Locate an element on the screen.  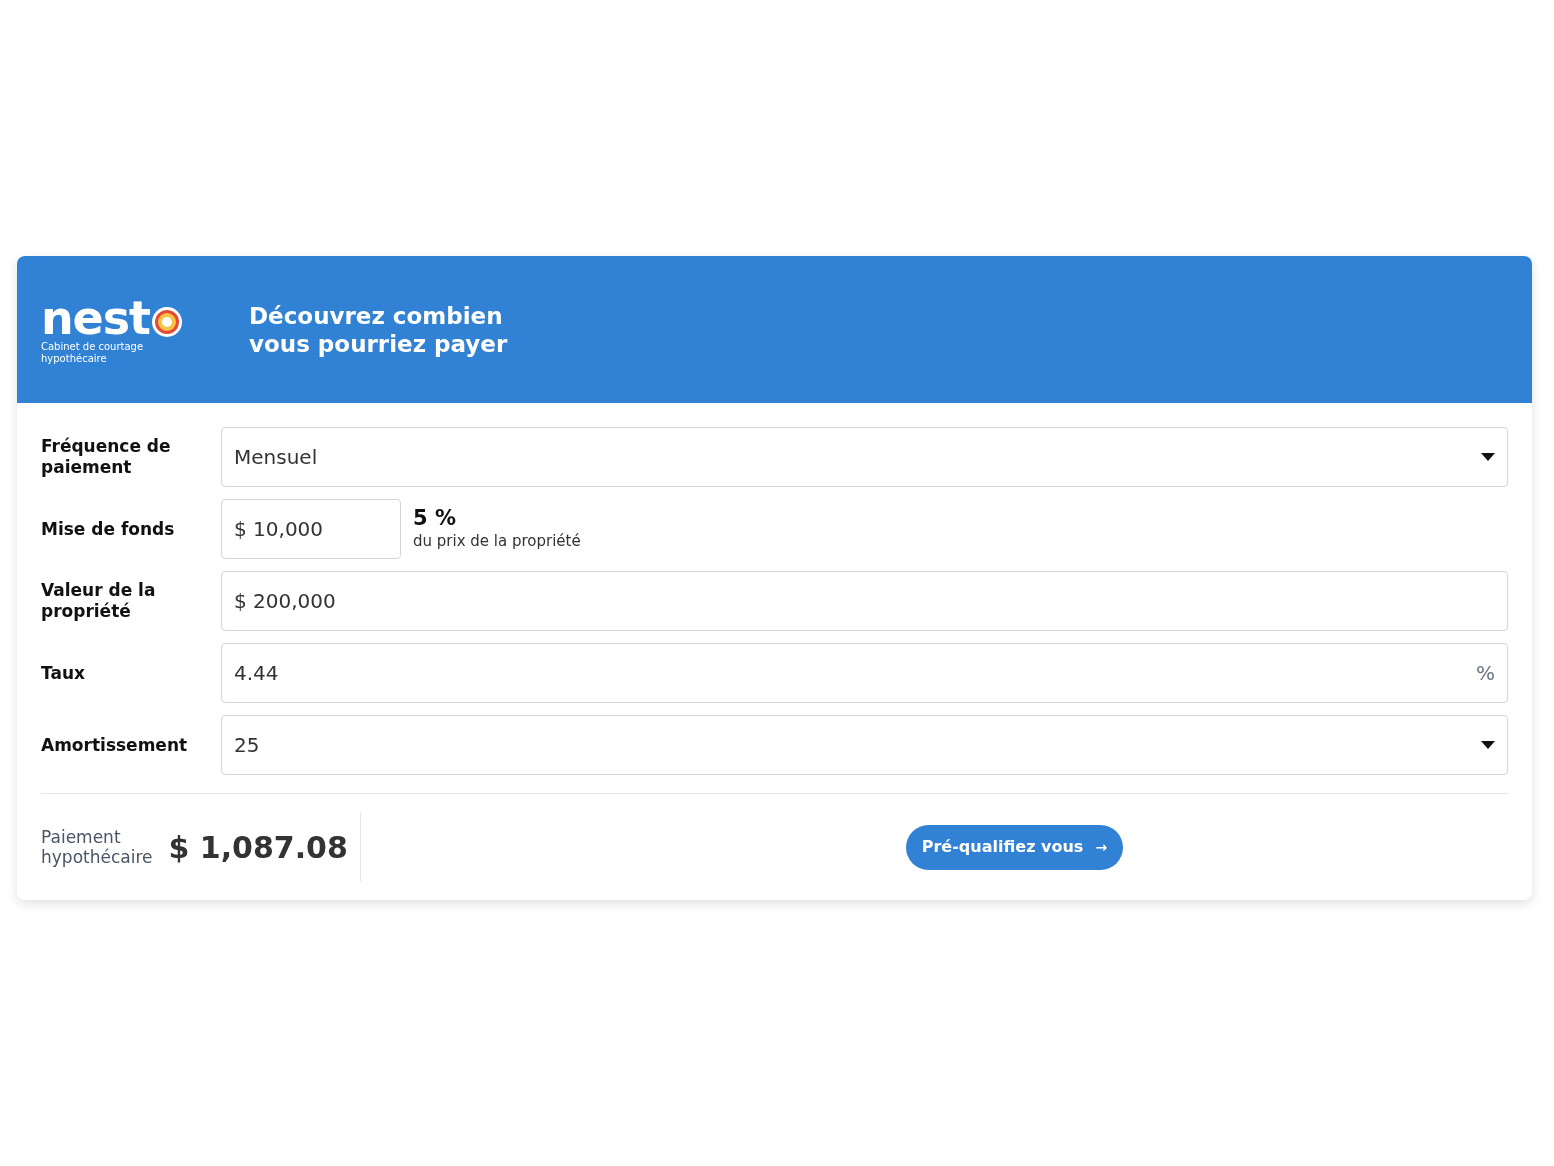
field-label: Valeur de la propriété is located at coordinates (99, 601).